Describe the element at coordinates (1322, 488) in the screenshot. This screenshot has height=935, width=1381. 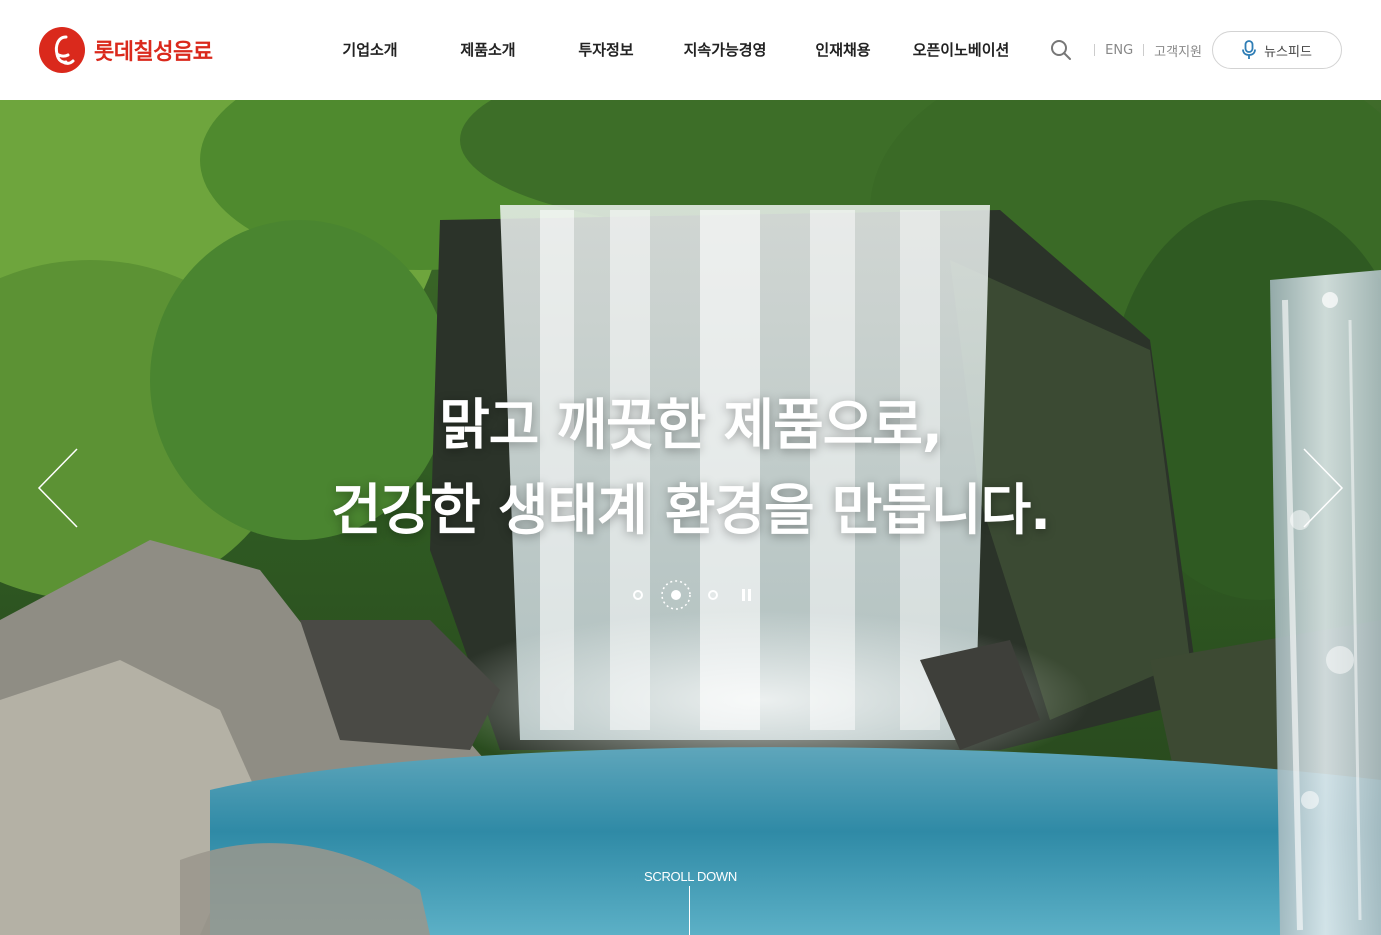
I see `chevron-right-icon` at that location.